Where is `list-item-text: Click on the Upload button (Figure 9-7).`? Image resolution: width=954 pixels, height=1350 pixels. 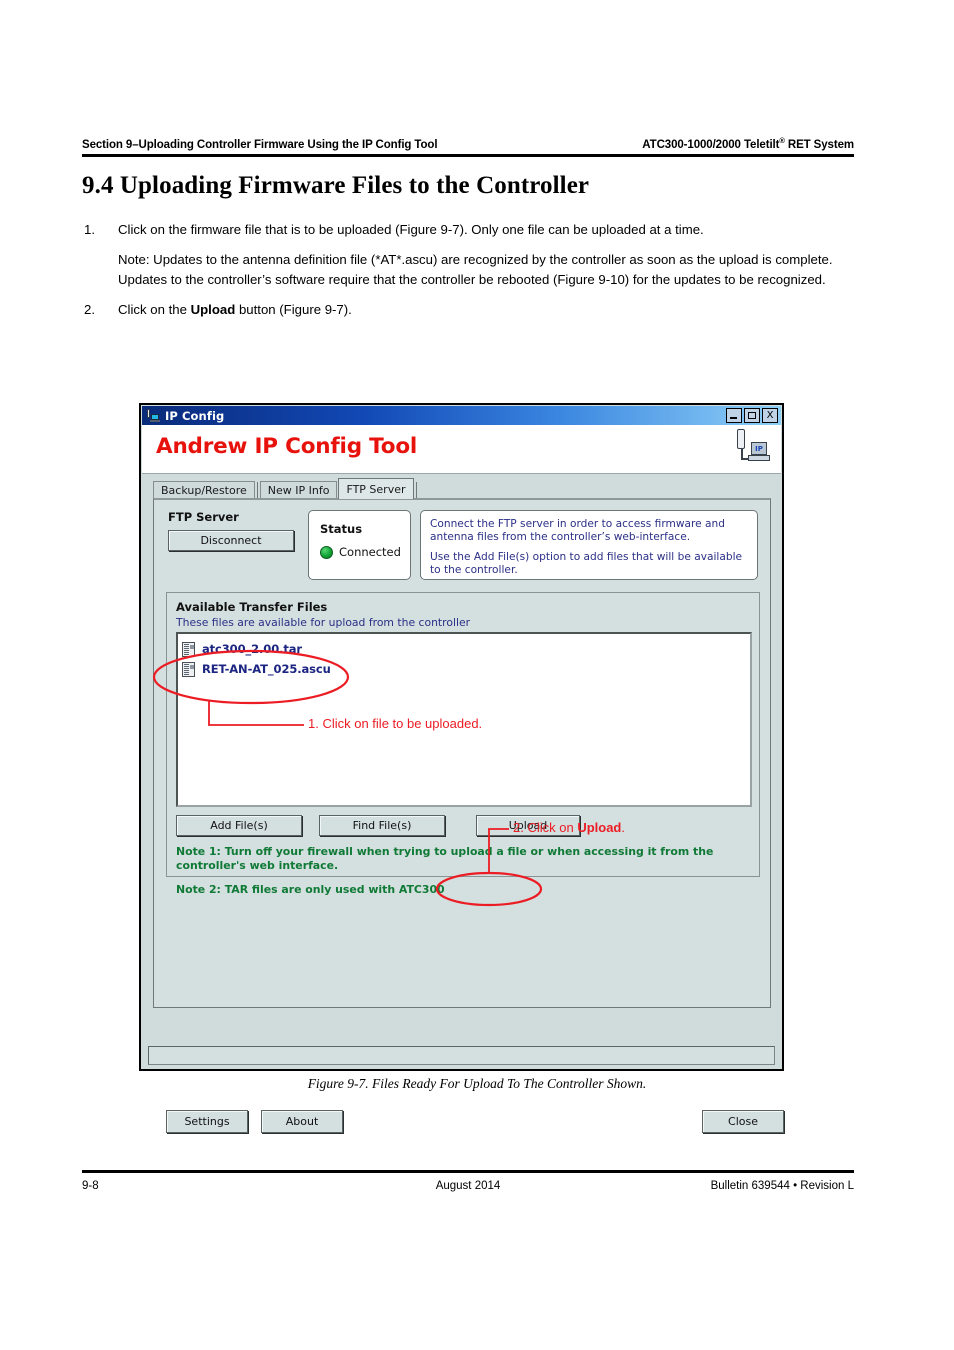
list-item-text: Click on the Upload button (Figure 9-7). is located at coordinates (486, 310).